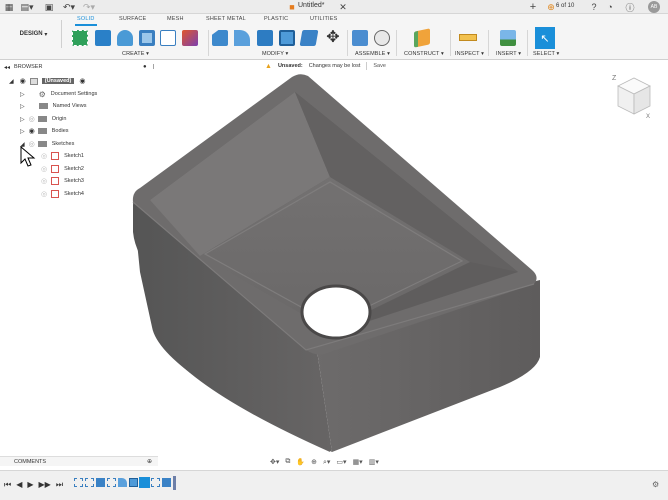 The image size is (668, 500). I want to click on document-title: Untitled*, so click(311, 5).